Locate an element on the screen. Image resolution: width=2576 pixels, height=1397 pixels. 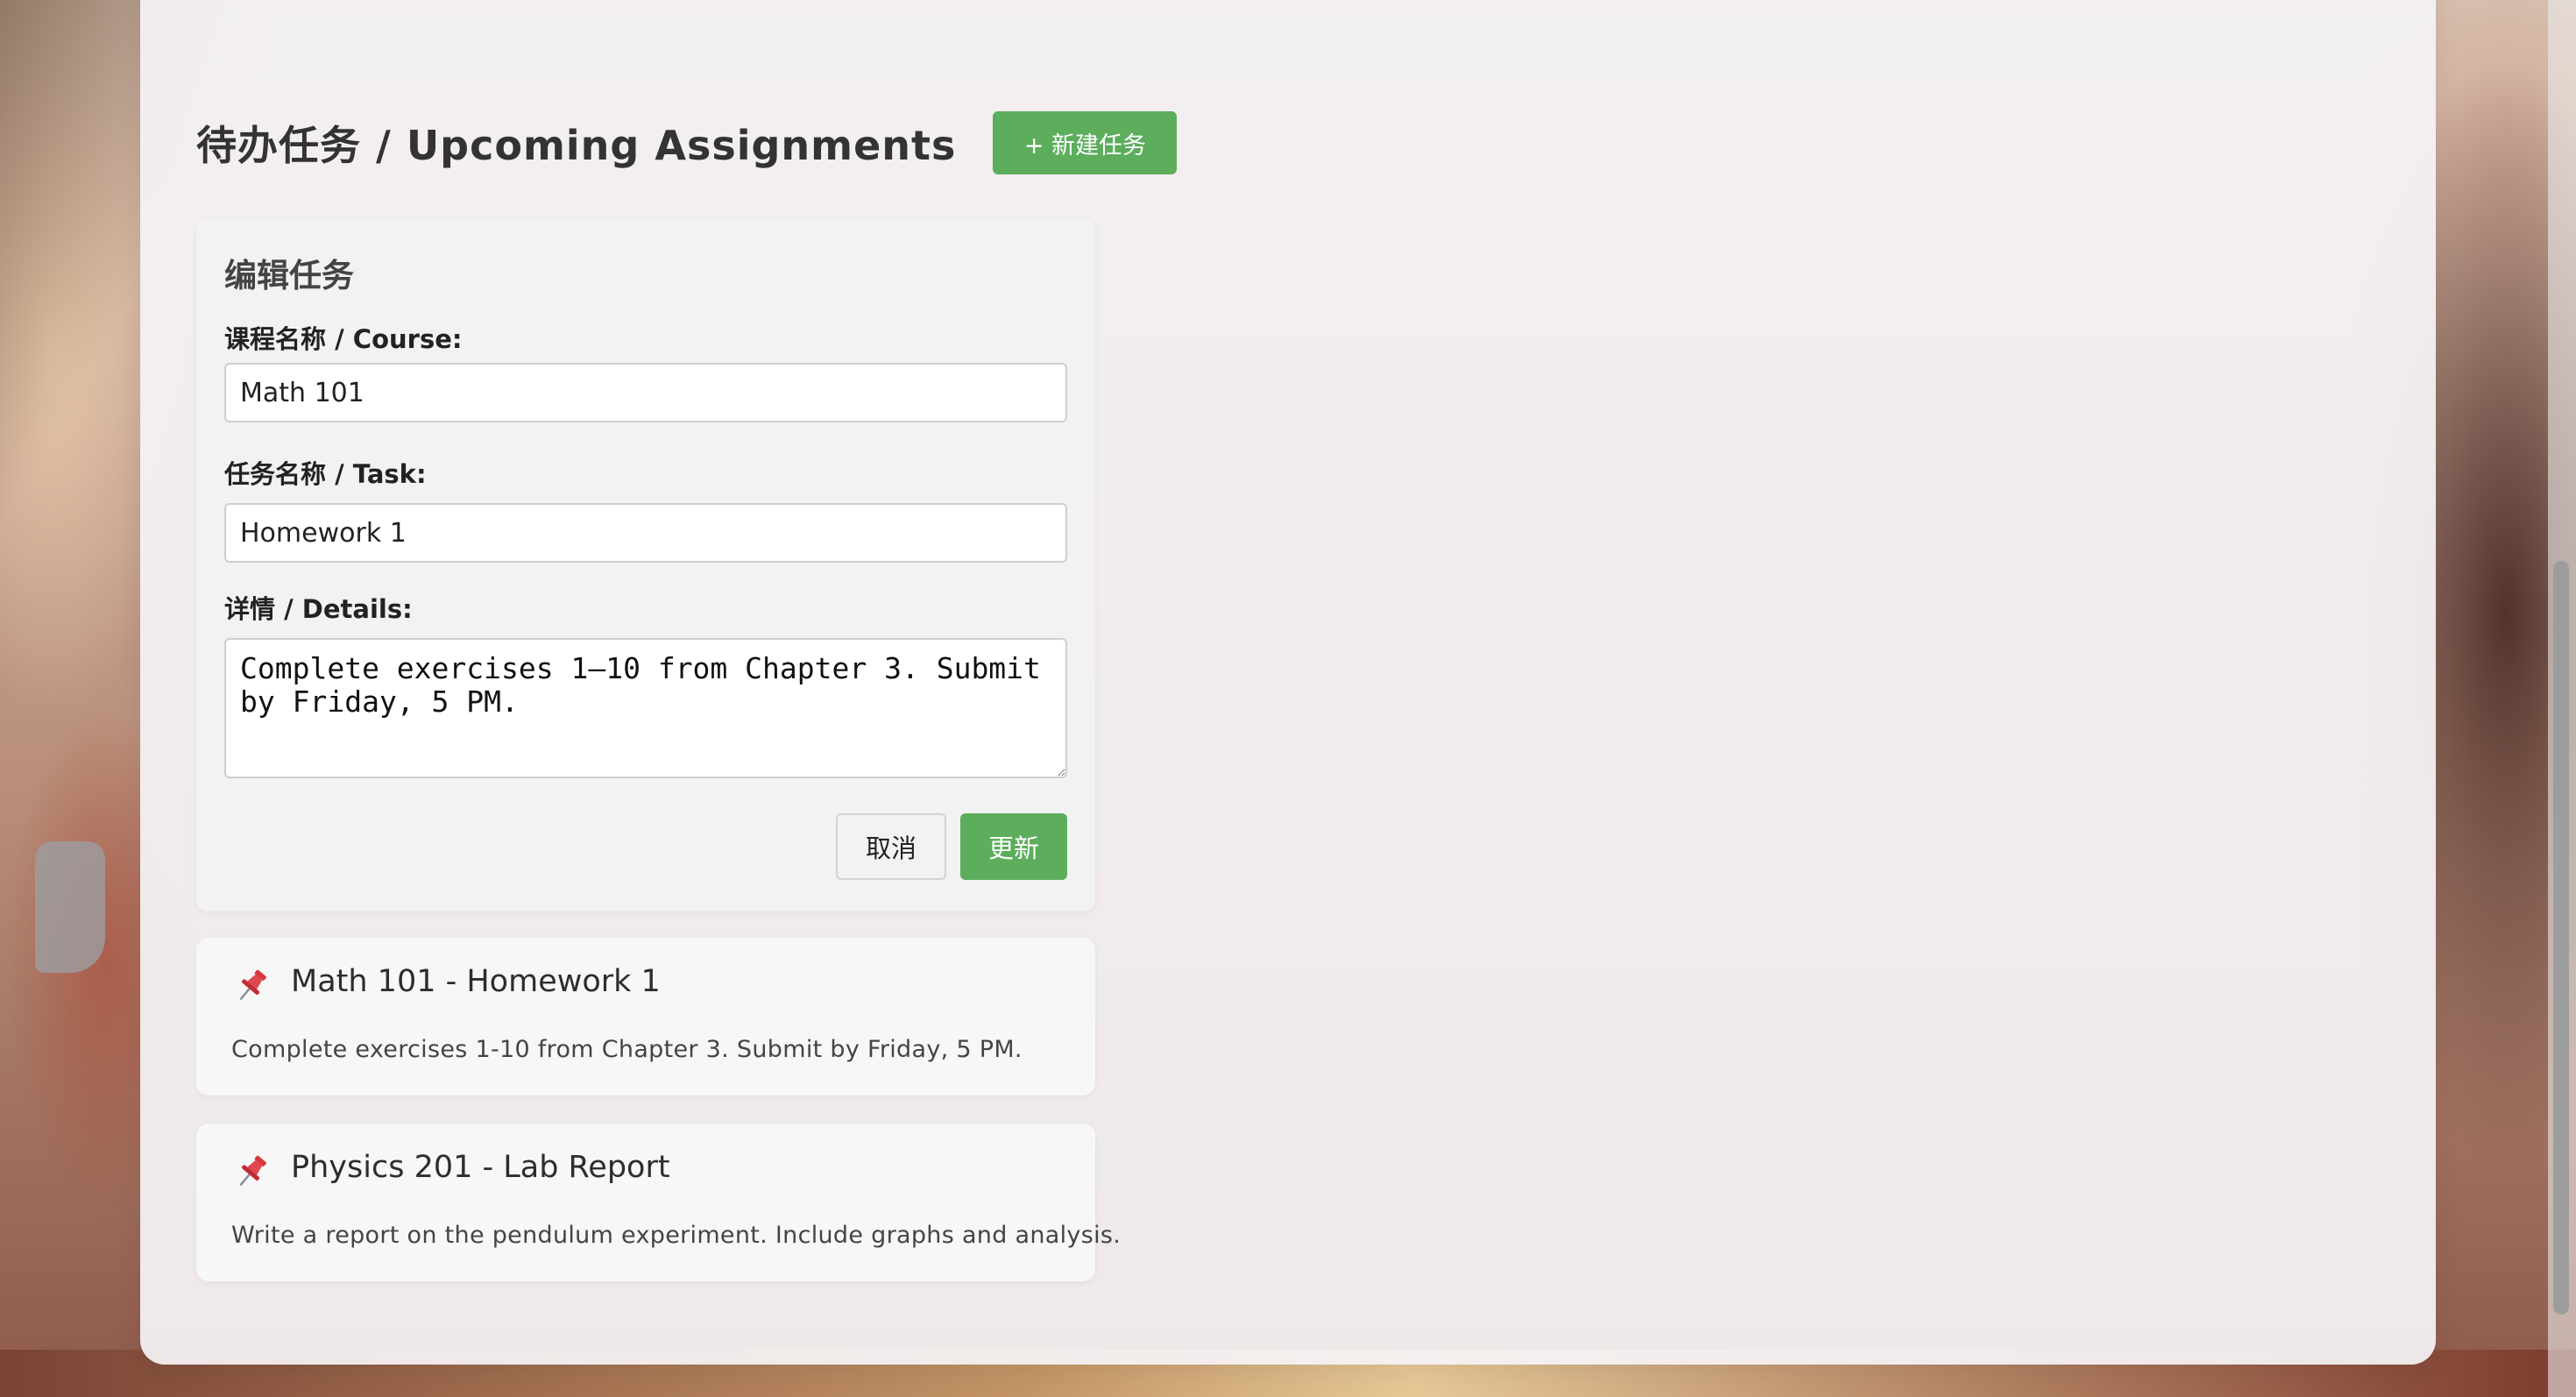
update-button: 更新 is located at coordinates (1013, 847).